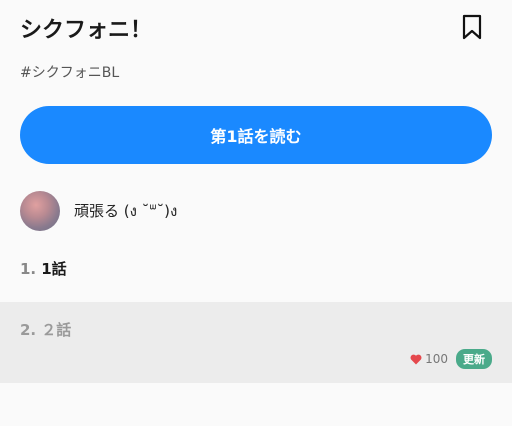 The image size is (512, 426). I want to click on episode-meta: 100 更新, so click(451, 359).